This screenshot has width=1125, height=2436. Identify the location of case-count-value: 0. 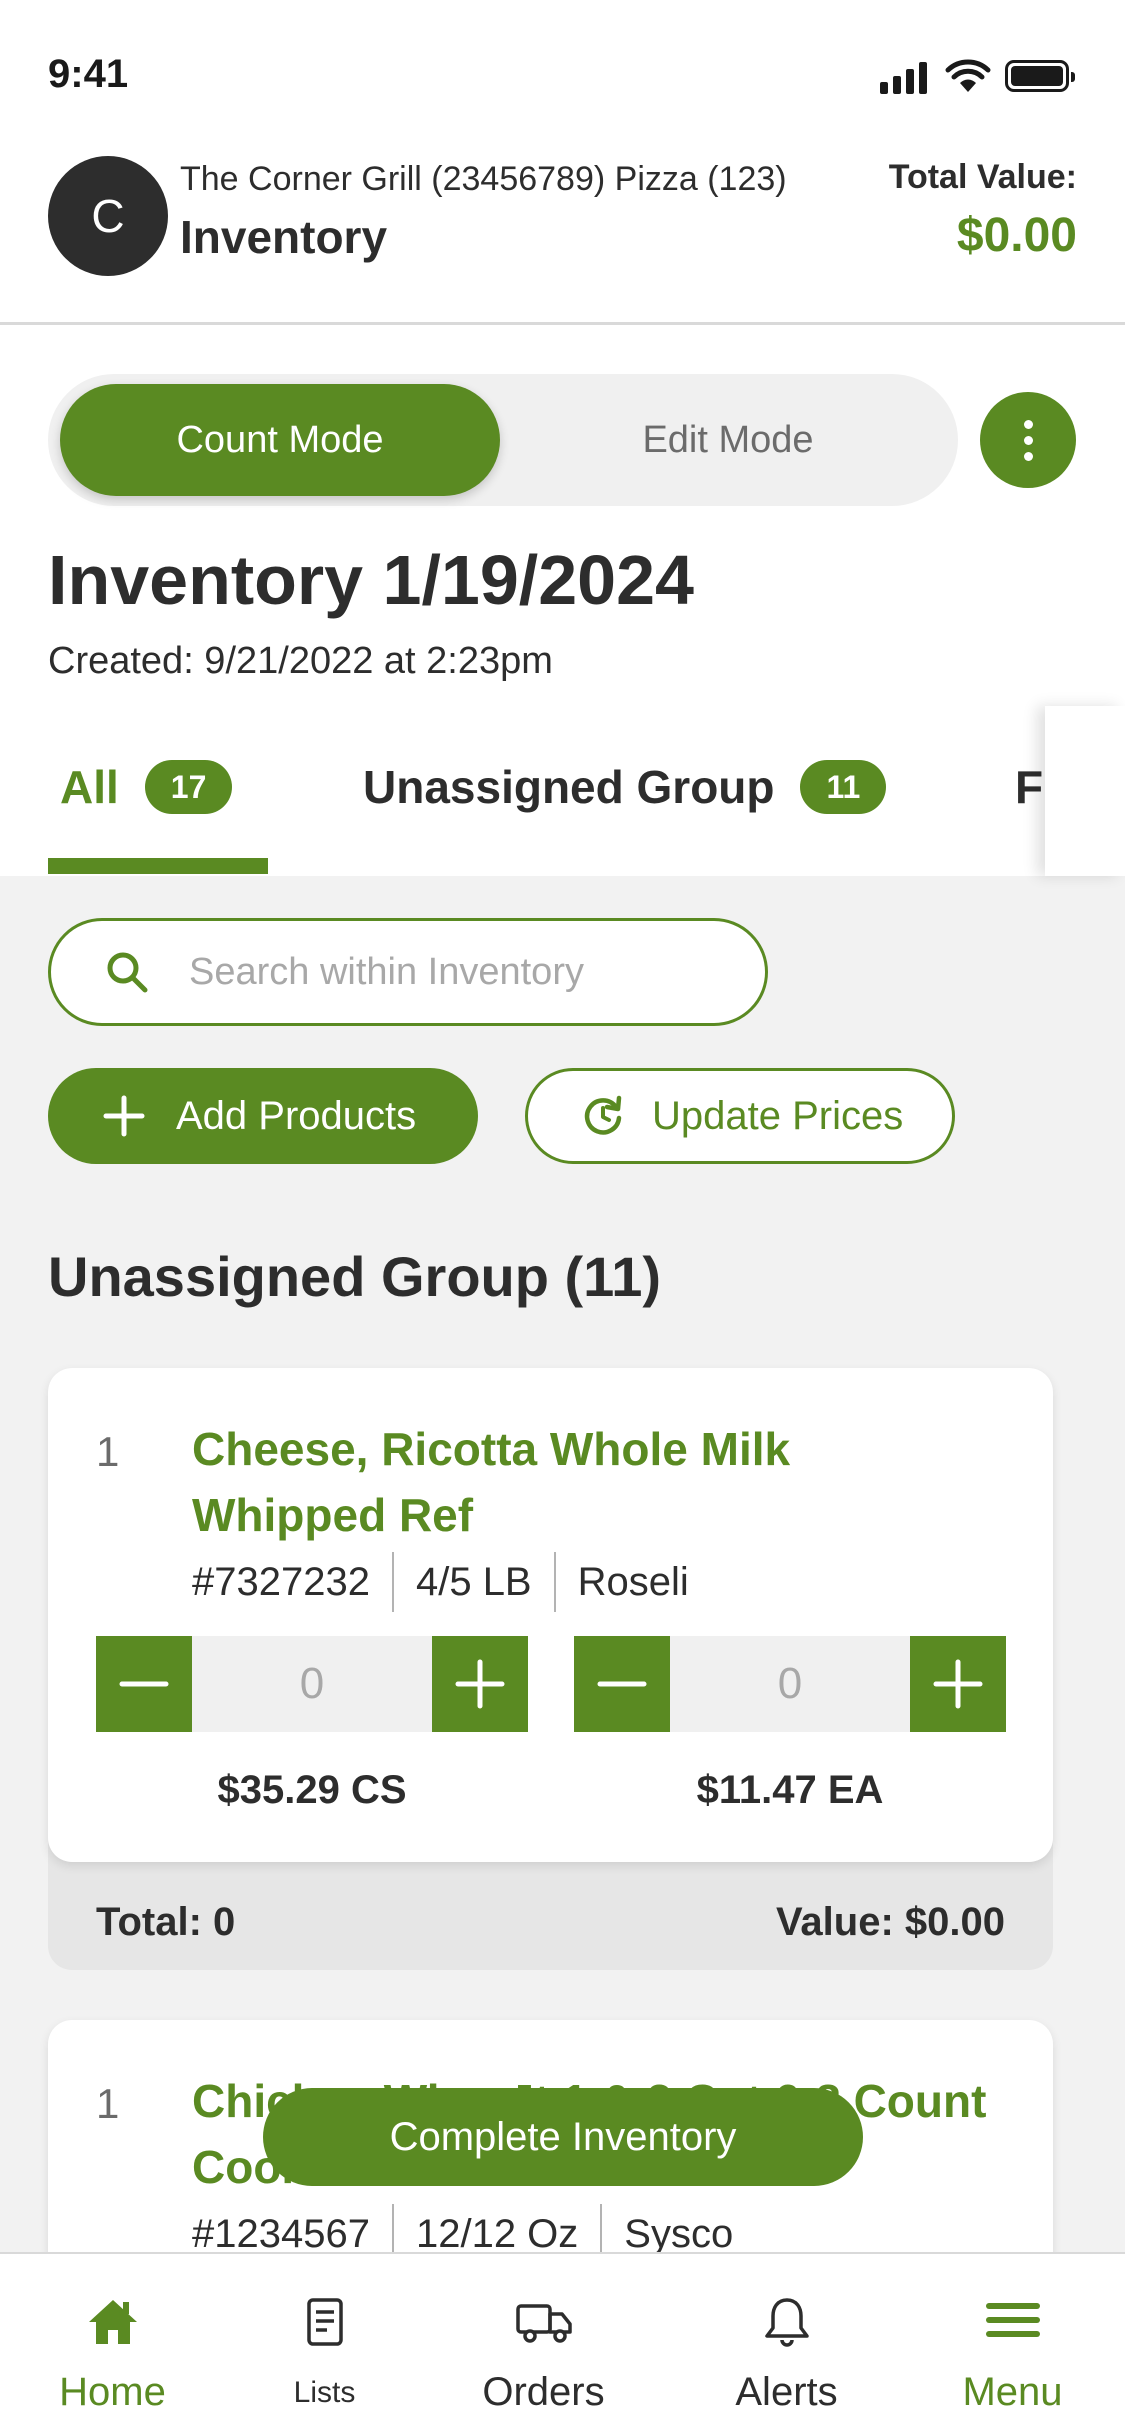
(312, 1684).